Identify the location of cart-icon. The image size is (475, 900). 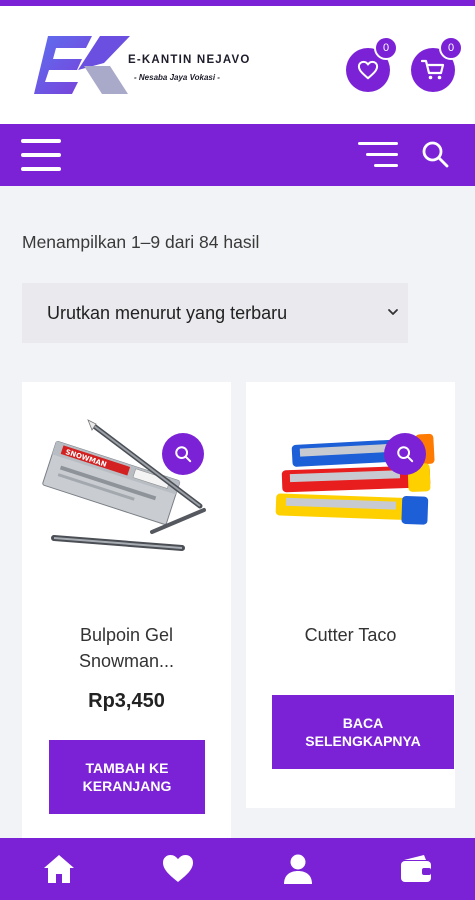
(433, 69).